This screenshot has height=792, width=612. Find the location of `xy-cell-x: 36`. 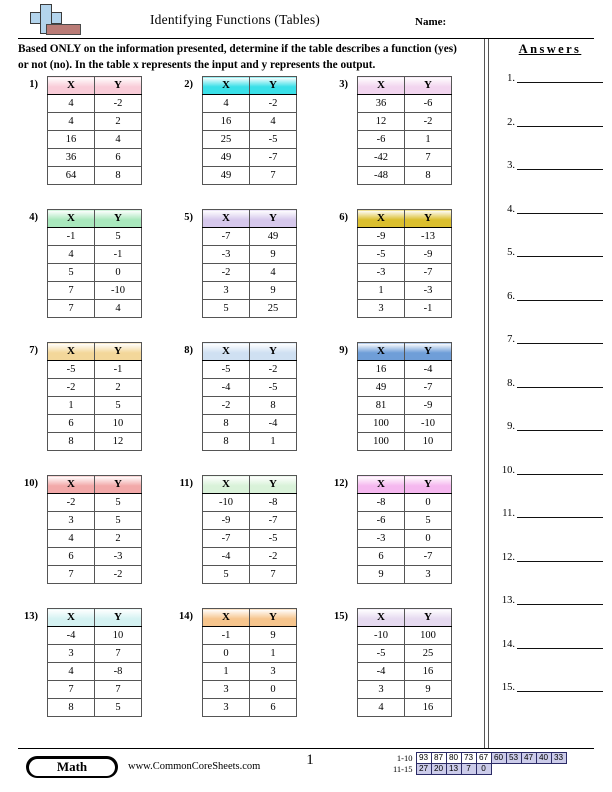

xy-cell-x: 36 is located at coordinates (381, 103).